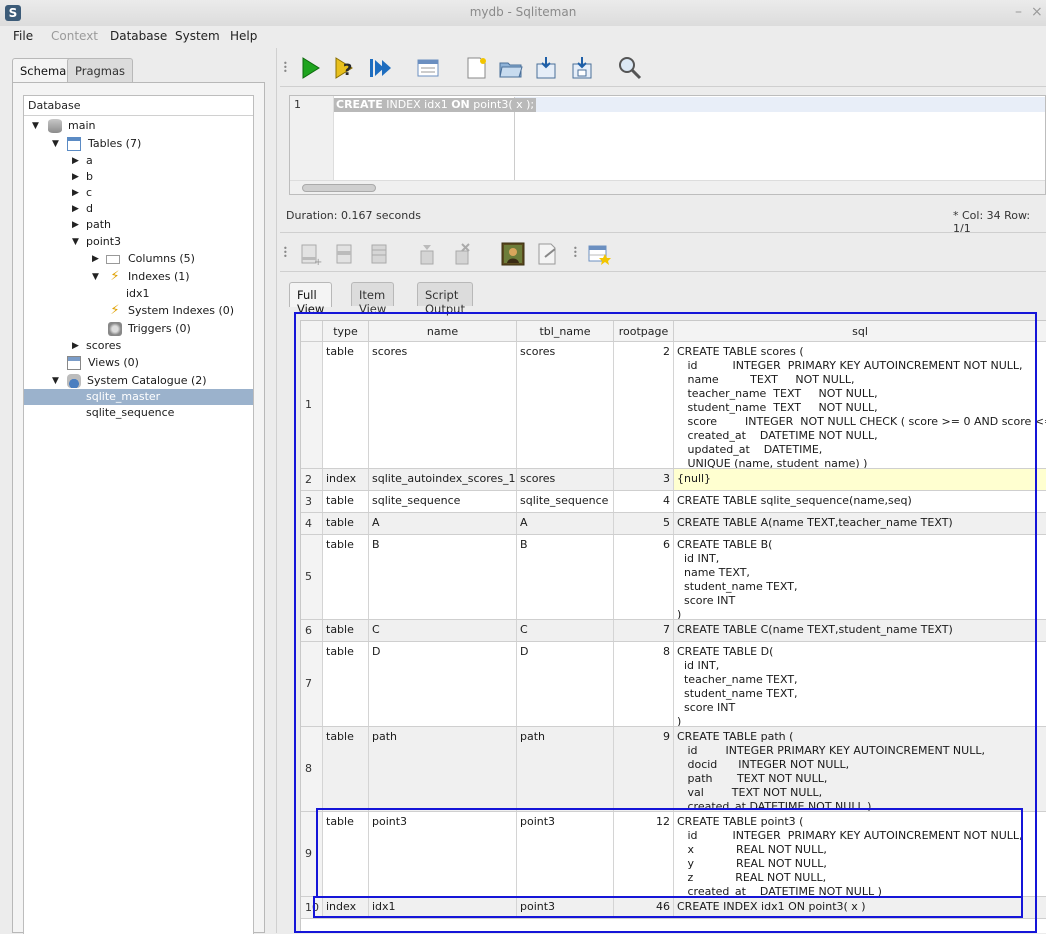 The image size is (1046, 934). I want to click on row-number: 4, so click(312, 523).